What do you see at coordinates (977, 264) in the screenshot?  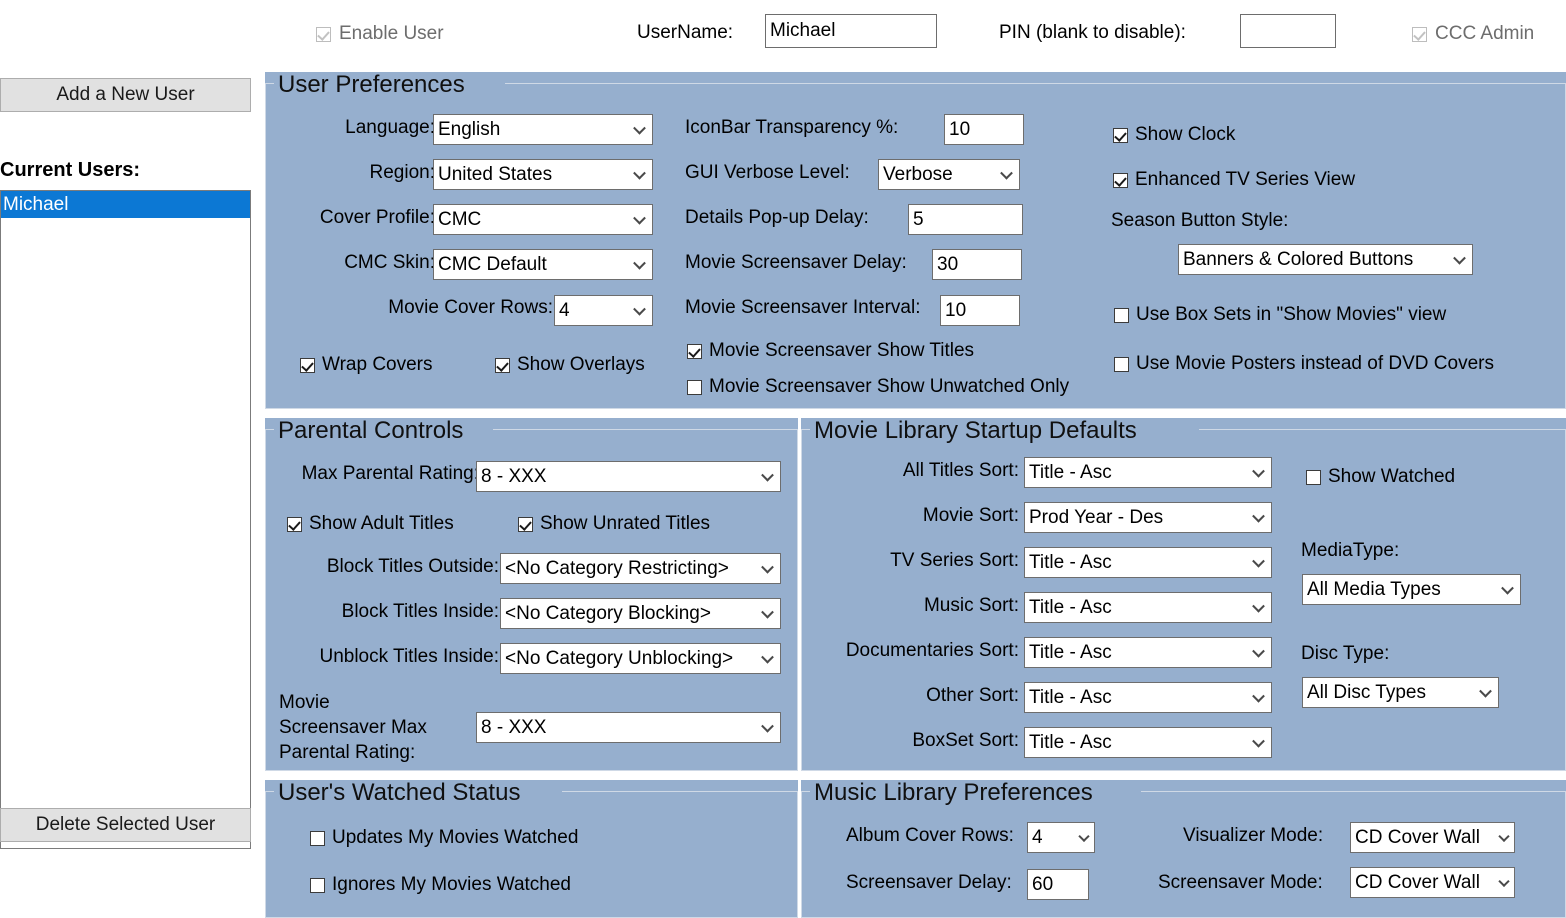 I see `movie-screensaver-delay-input` at bounding box center [977, 264].